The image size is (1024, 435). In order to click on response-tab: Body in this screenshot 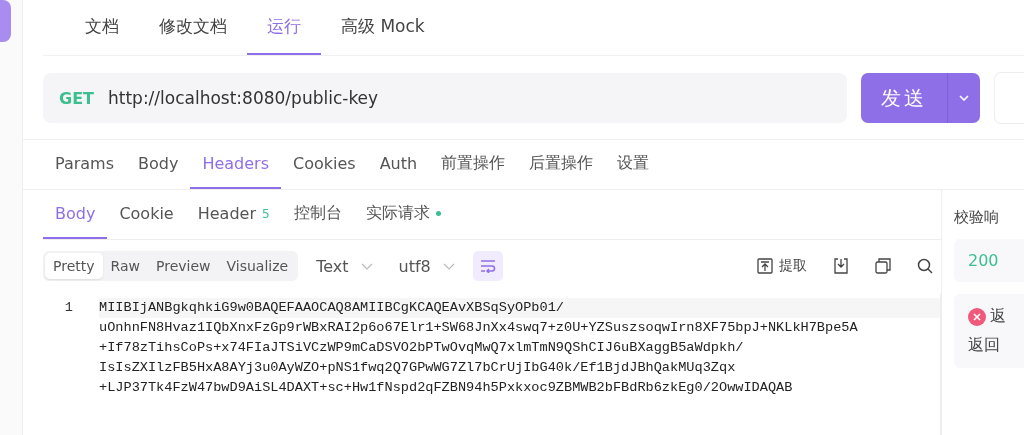, I will do `click(75, 214)`.